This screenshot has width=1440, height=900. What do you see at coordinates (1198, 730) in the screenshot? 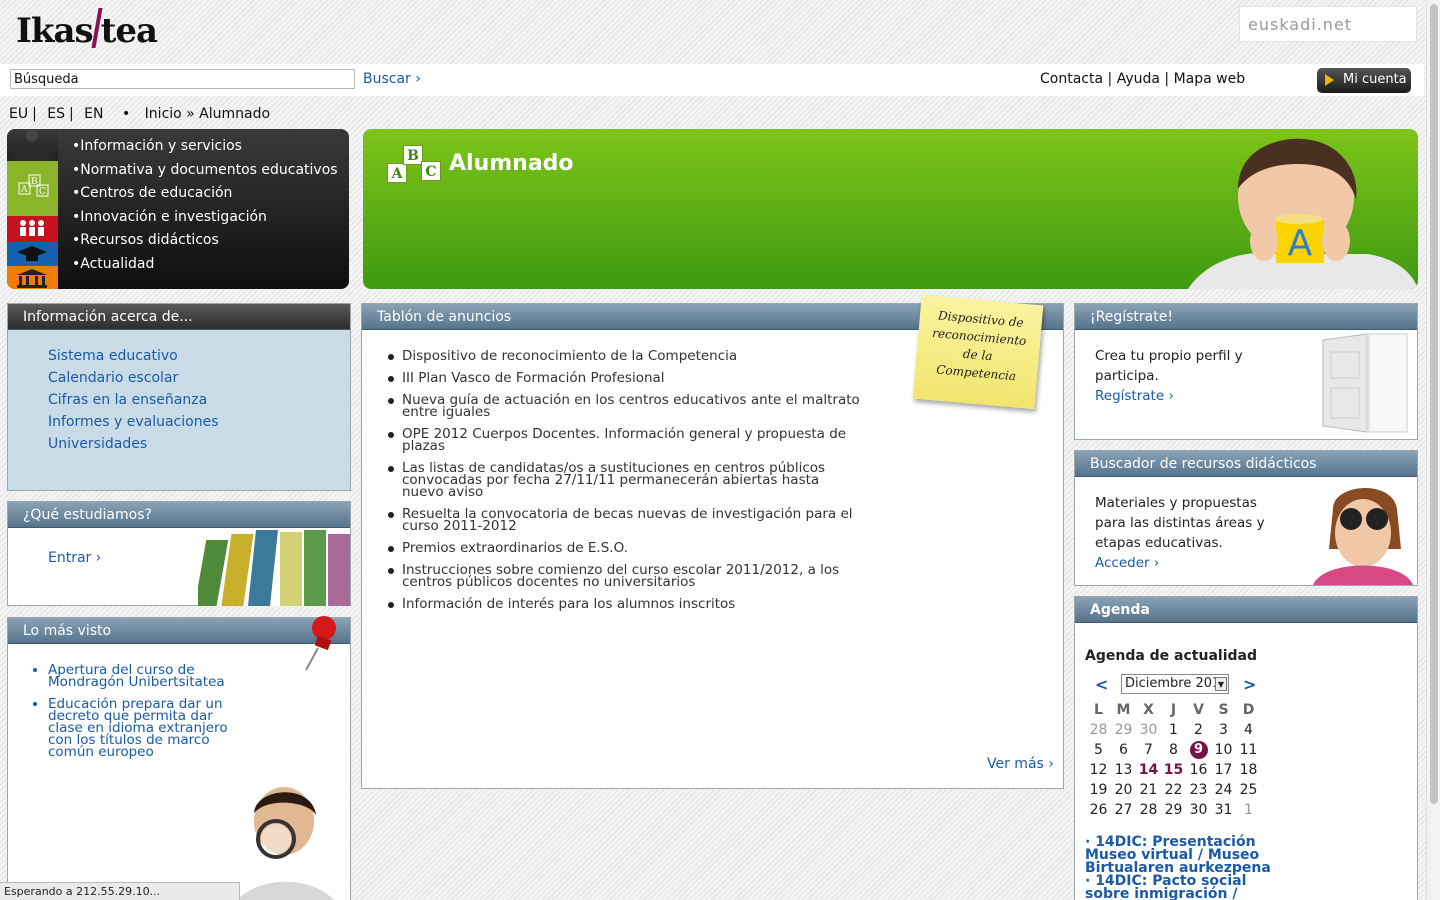
I see `calendar-day: 2` at bounding box center [1198, 730].